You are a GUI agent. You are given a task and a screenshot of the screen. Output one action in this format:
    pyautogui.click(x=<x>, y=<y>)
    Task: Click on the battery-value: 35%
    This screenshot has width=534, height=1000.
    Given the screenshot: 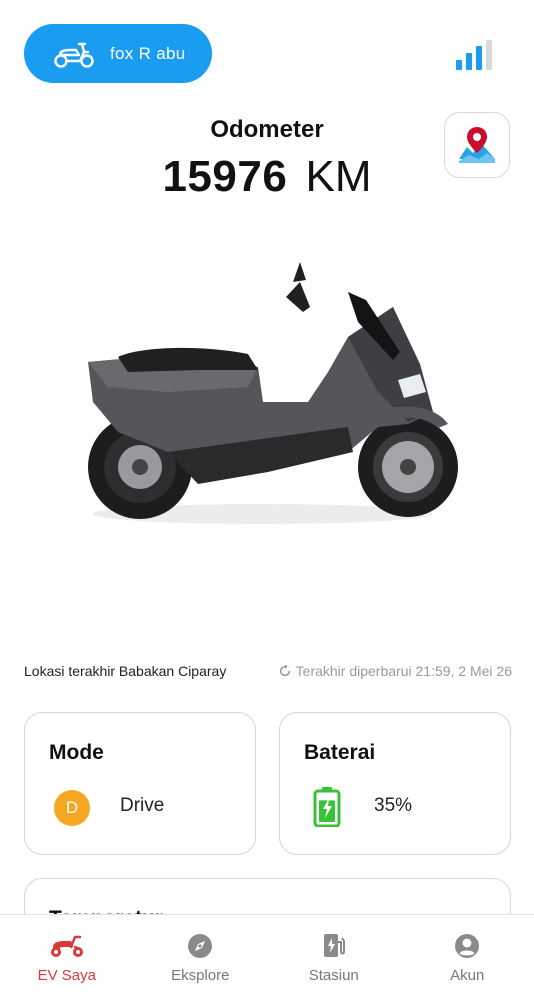 What is the action you would take?
    pyautogui.click(x=393, y=805)
    